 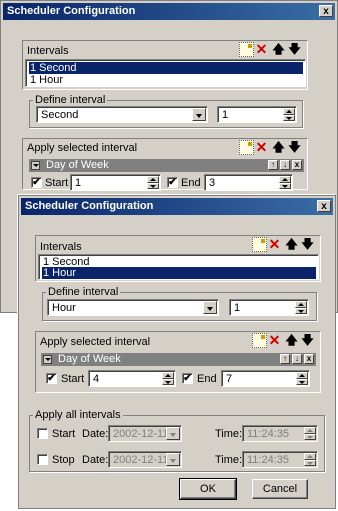 I want to click on stop-date-select: 2002-12-11, so click(x=145, y=459).